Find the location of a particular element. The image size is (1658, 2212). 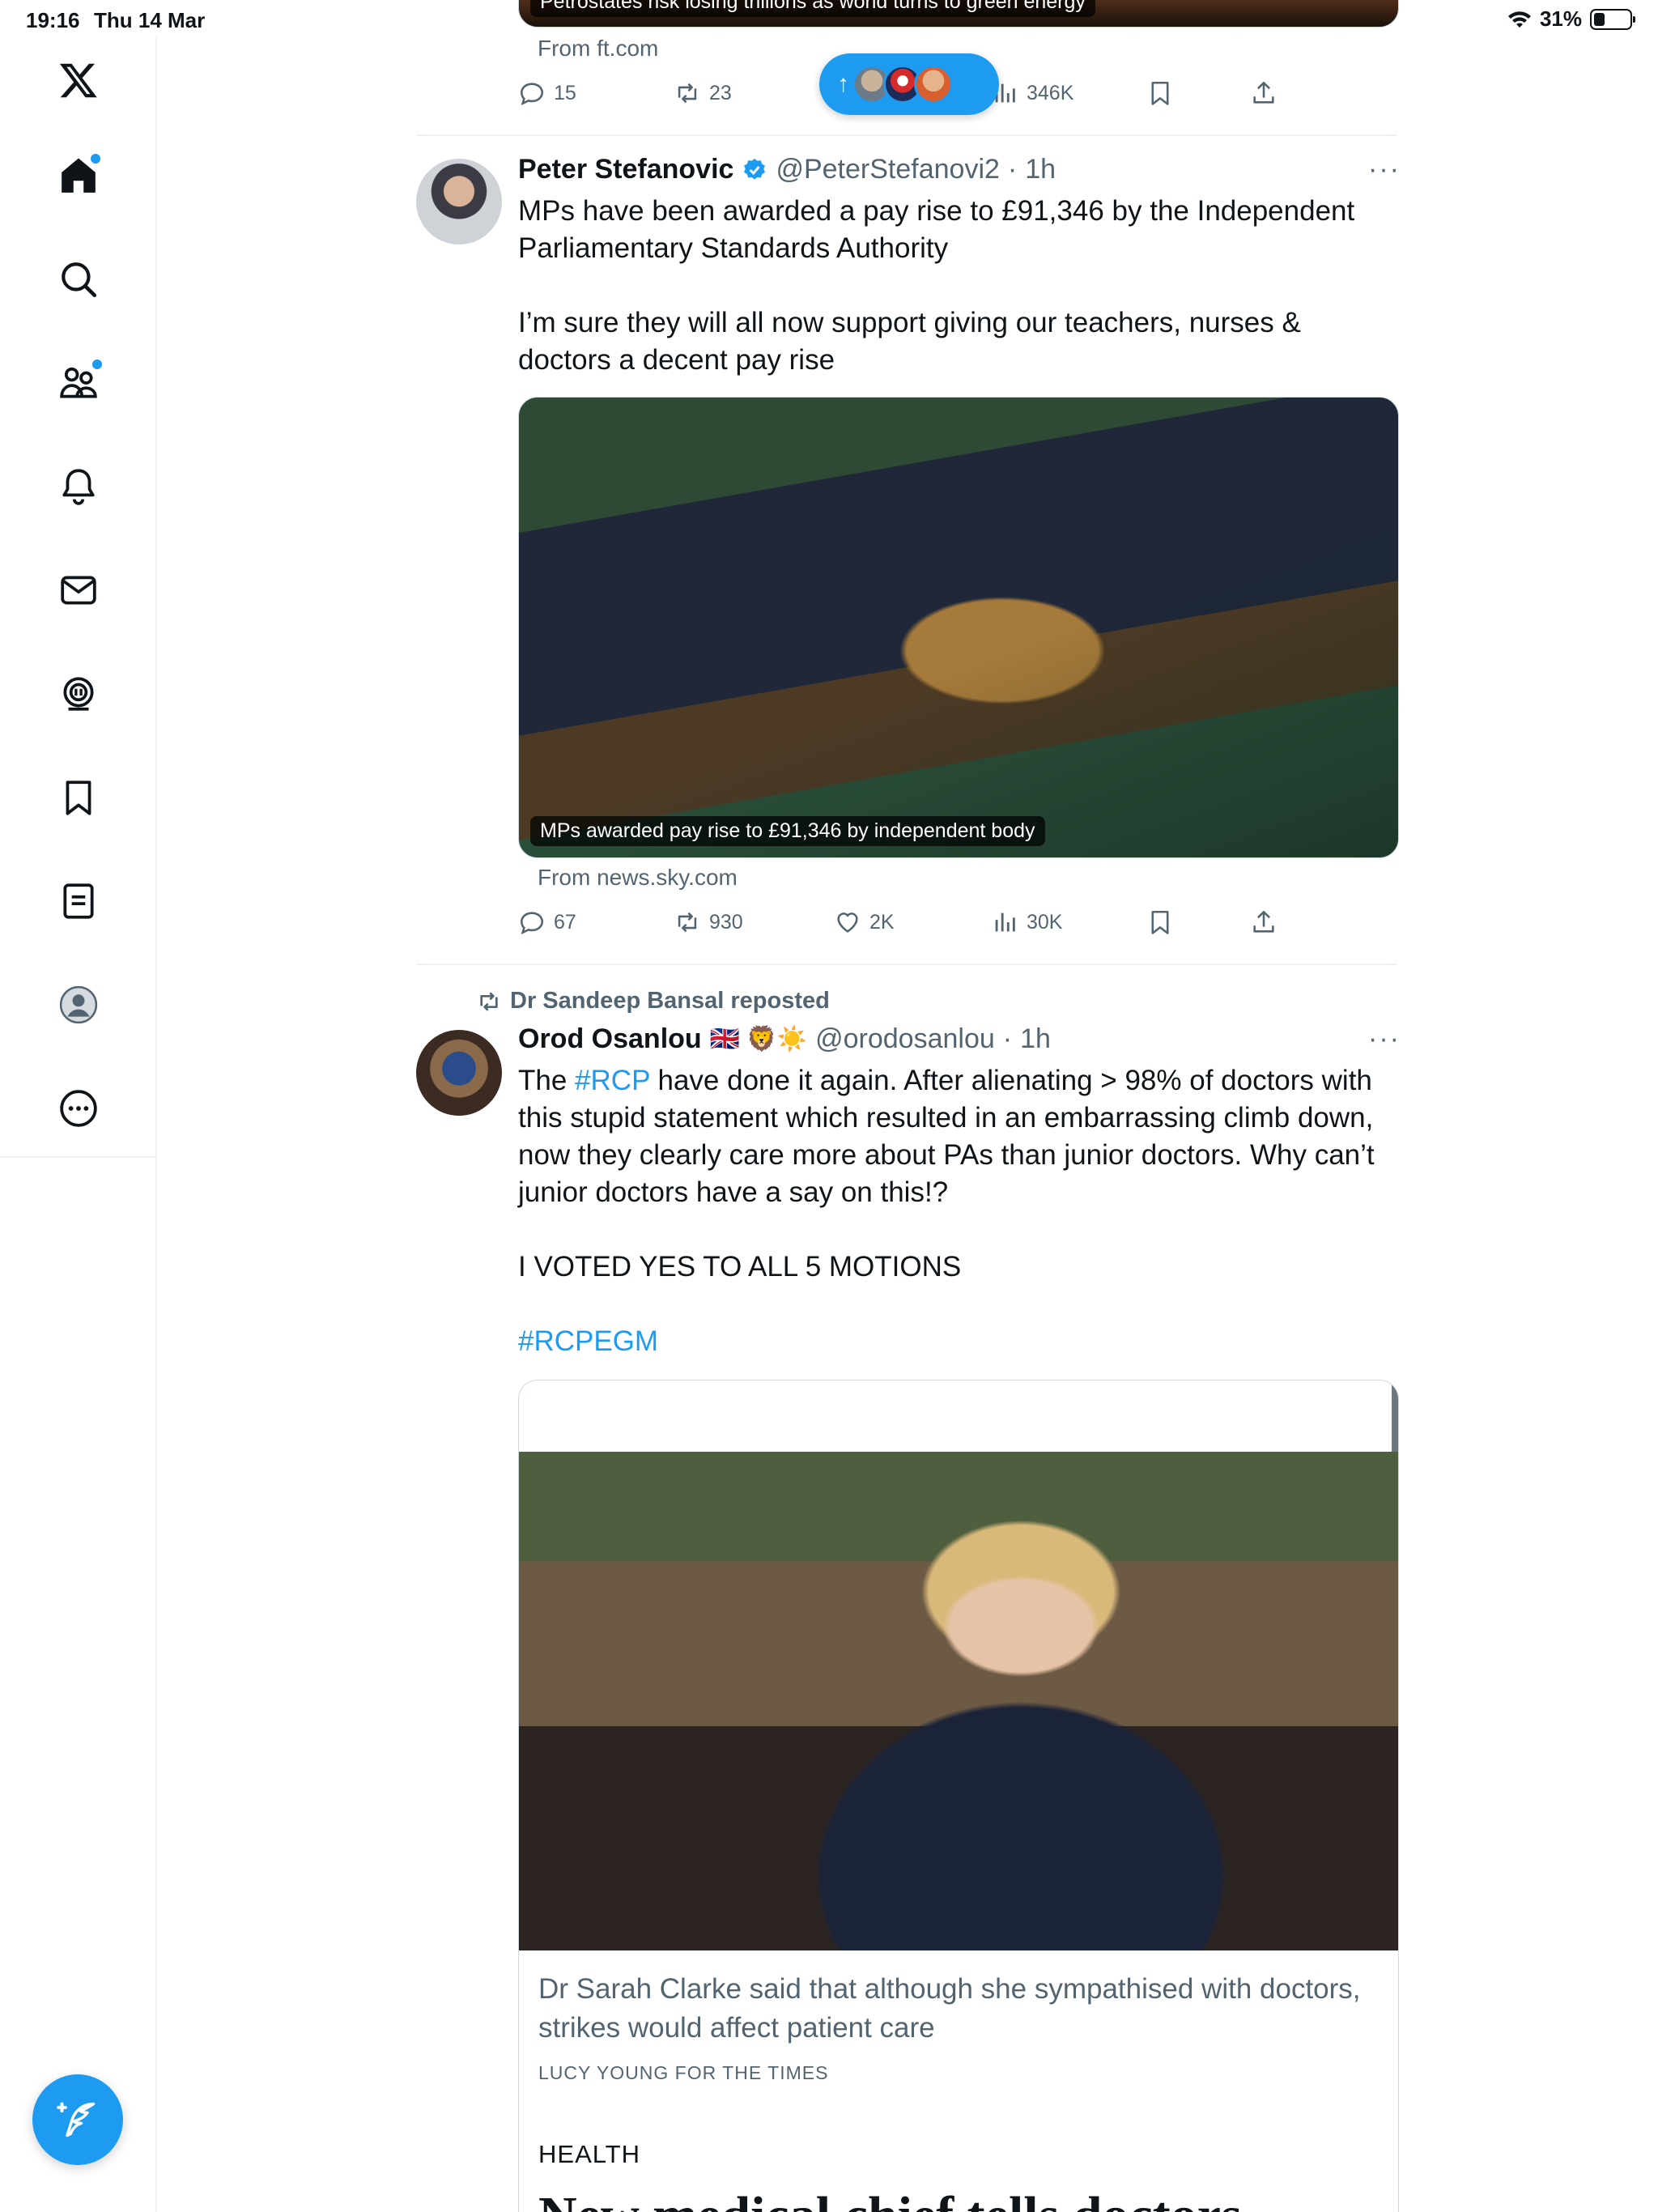

tweet-text-line: I VOTED YES TO ALL 5 MOTIONS is located at coordinates (740, 1267).